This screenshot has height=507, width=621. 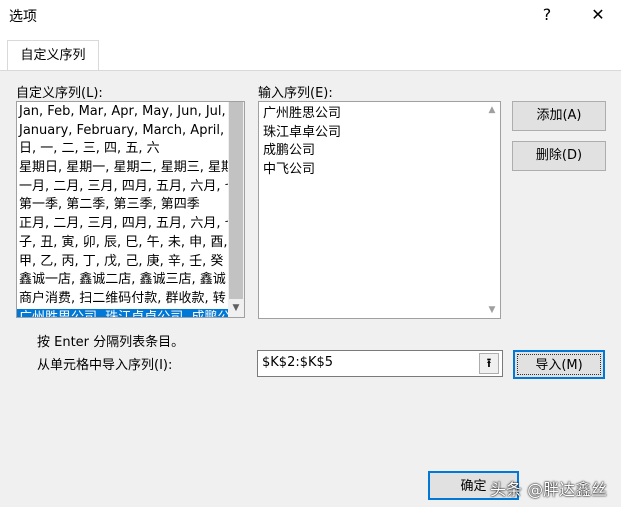 What do you see at coordinates (559, 156) in the screenshot?
I see `delete-button: 删除(D)` at bounding box center [559, 156].